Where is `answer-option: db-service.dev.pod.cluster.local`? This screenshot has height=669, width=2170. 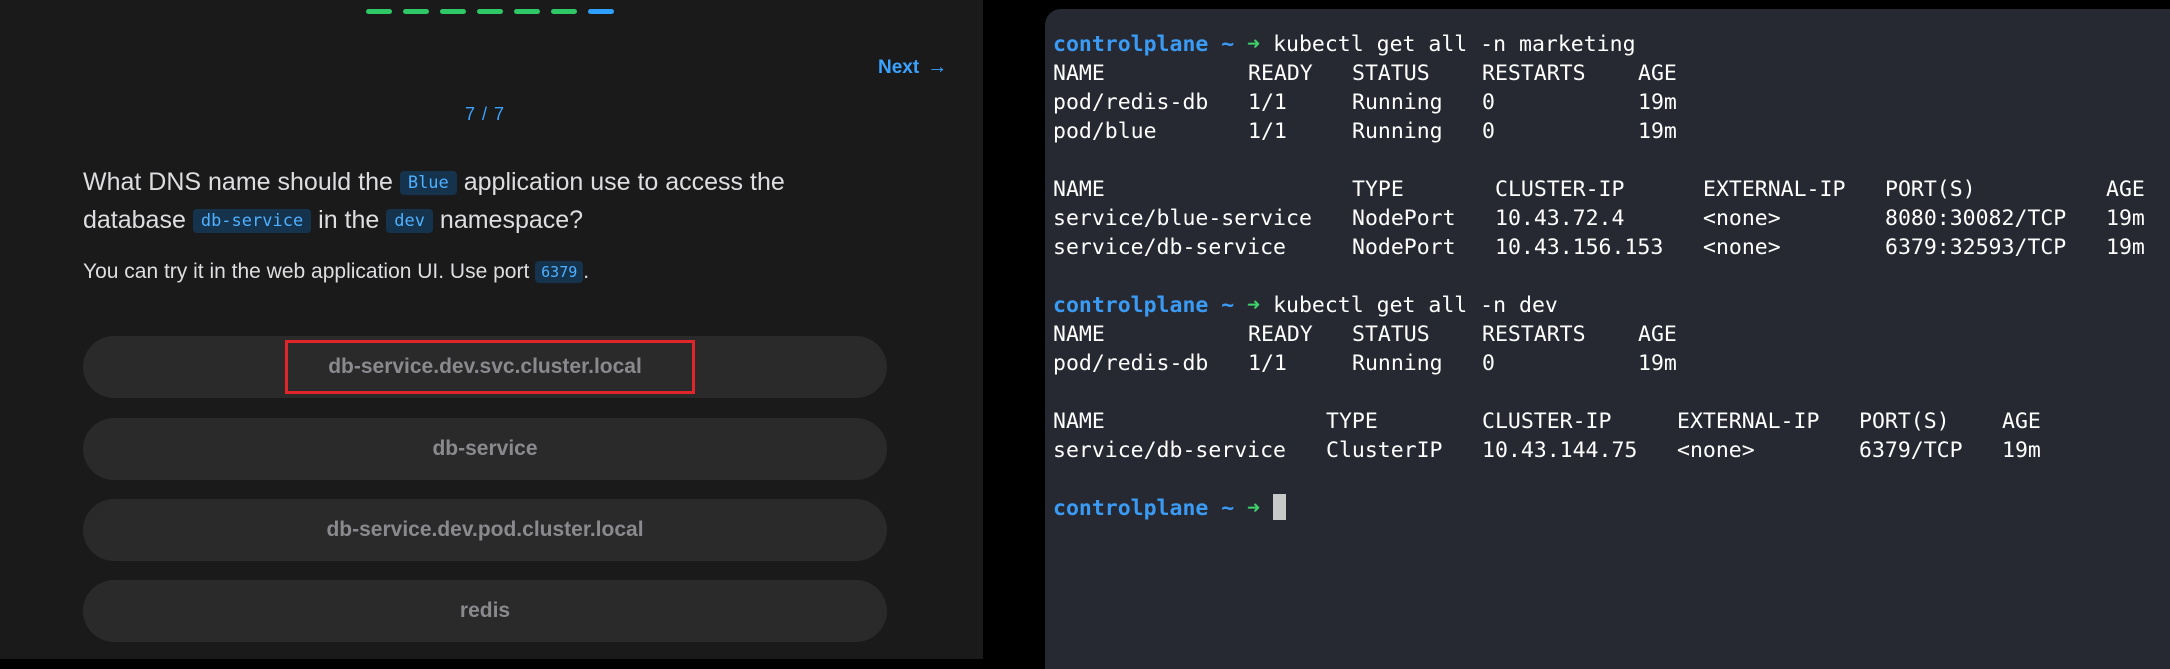
answer-option: db-service.dev.pod.cluster.local is located at coordinates (485, 530).